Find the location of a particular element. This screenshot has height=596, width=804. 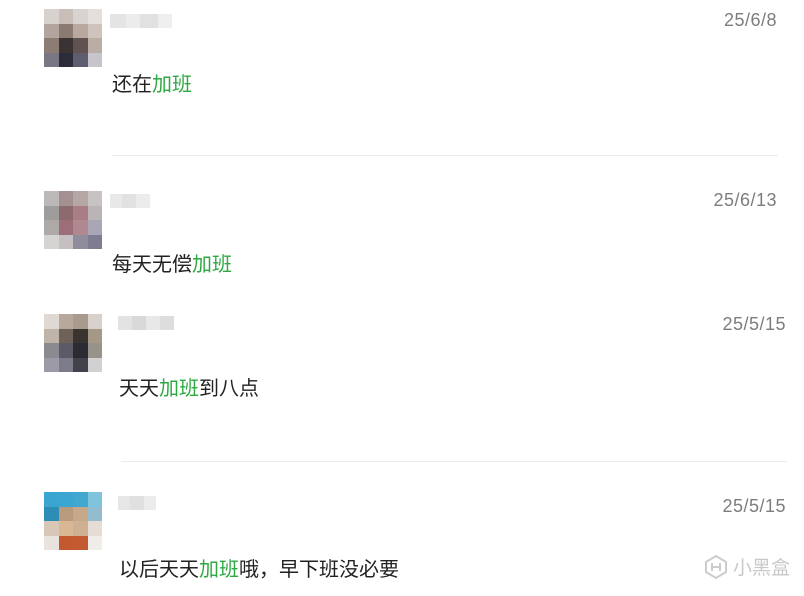

comment-date: 25/6/8 is located at coordinates (750, 20).